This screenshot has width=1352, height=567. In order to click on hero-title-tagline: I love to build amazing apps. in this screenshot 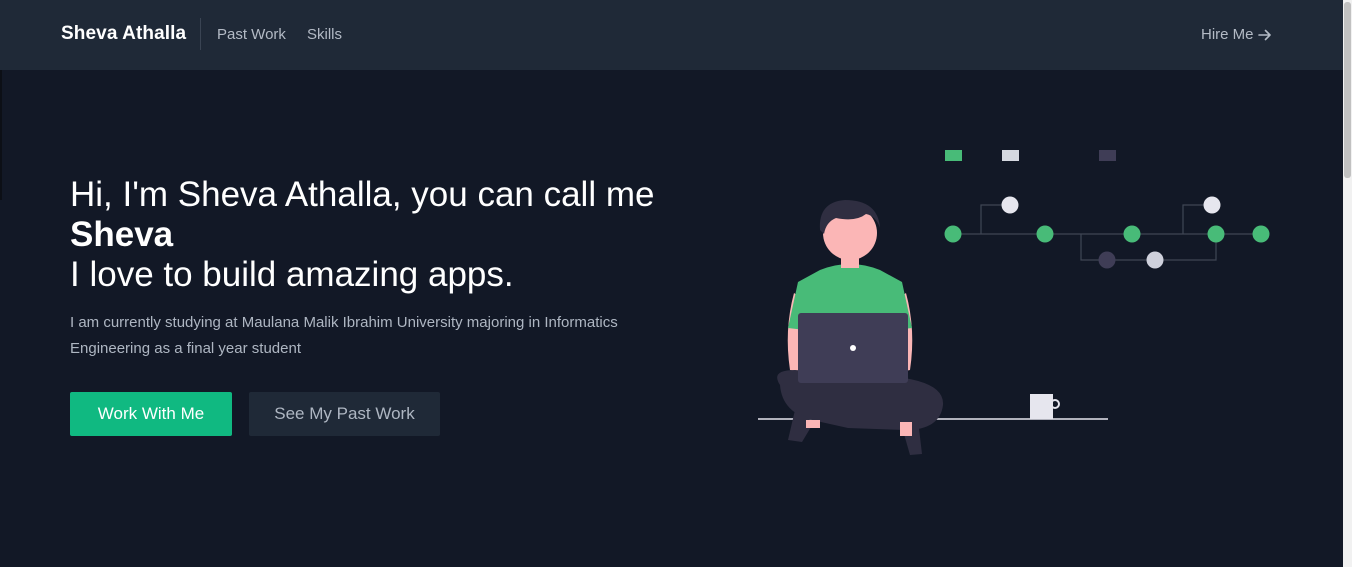, I will do `click(292, 274)`.